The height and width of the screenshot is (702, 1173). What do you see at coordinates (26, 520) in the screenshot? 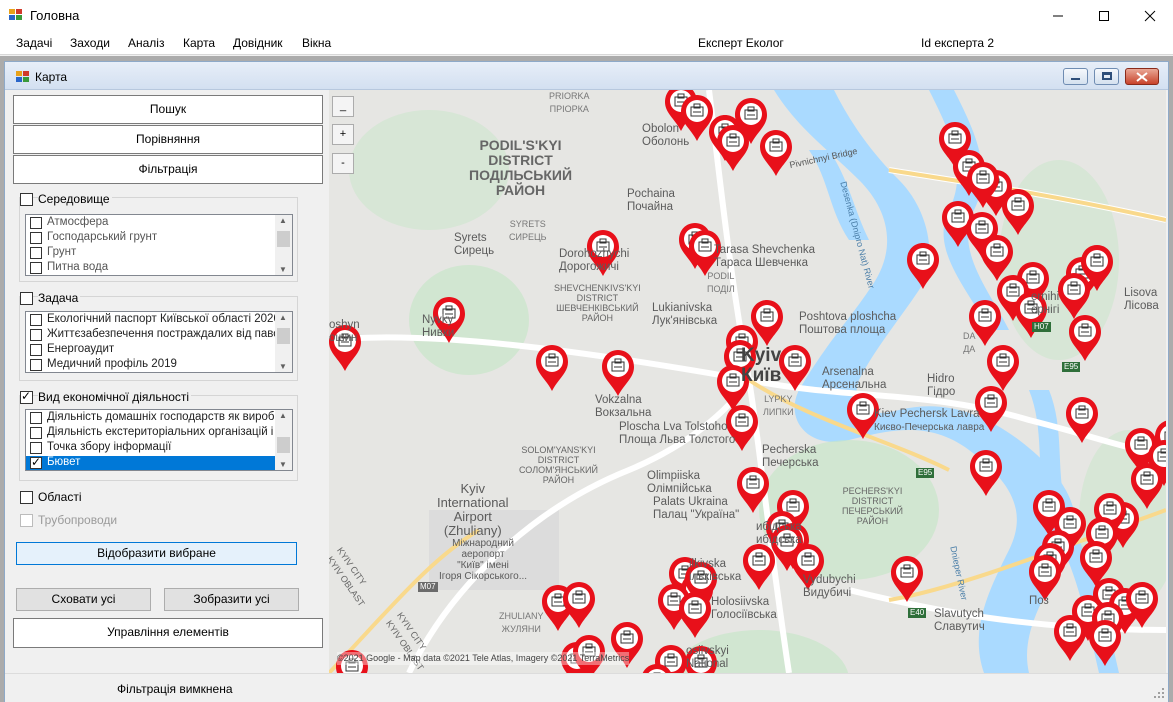
I see `pipelines-checkbox` at bounding box center [26, 520].